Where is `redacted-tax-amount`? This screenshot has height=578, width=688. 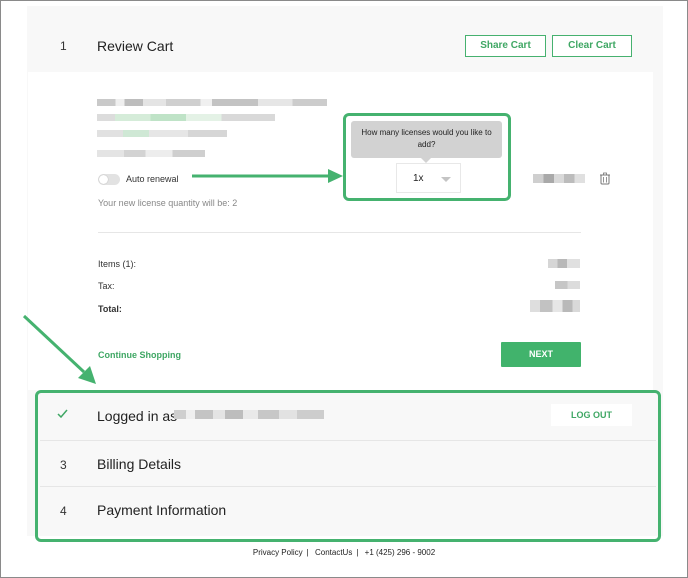 redacted-tax-amount is located at coordinates (567, 285).